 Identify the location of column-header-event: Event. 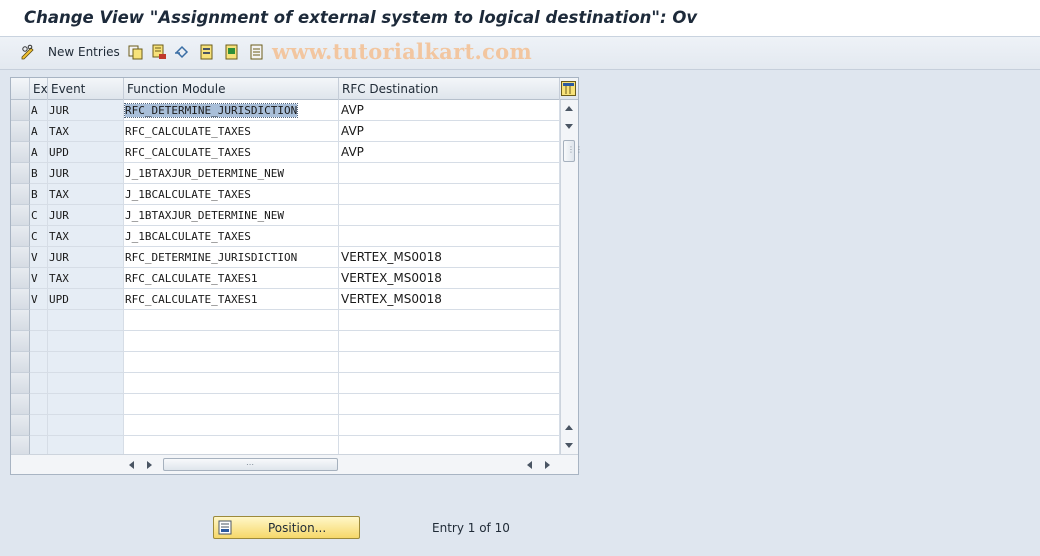
(86, 89).